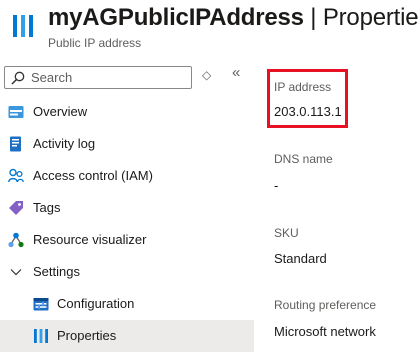  I want to click on sidebar-item-label: Configuration, so click(96, 303).